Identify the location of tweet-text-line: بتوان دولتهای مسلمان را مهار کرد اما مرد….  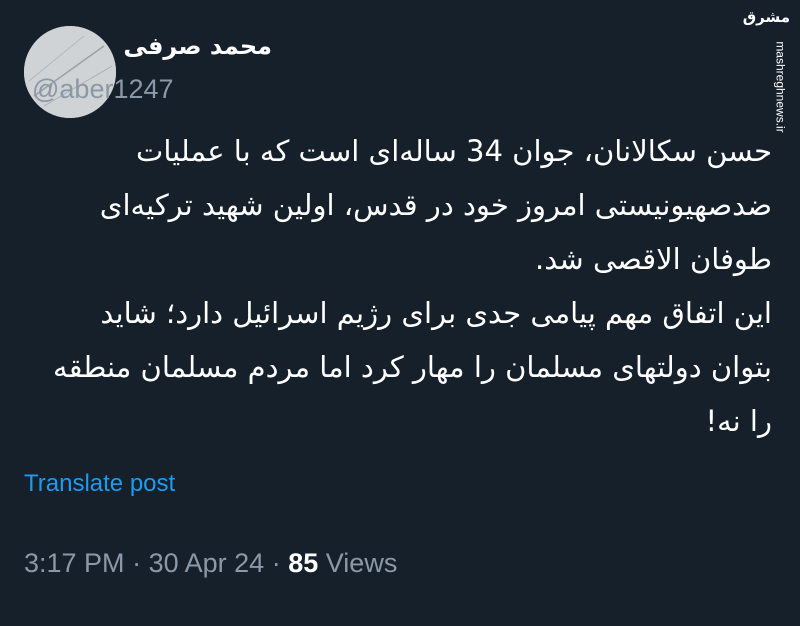
(412, 367).